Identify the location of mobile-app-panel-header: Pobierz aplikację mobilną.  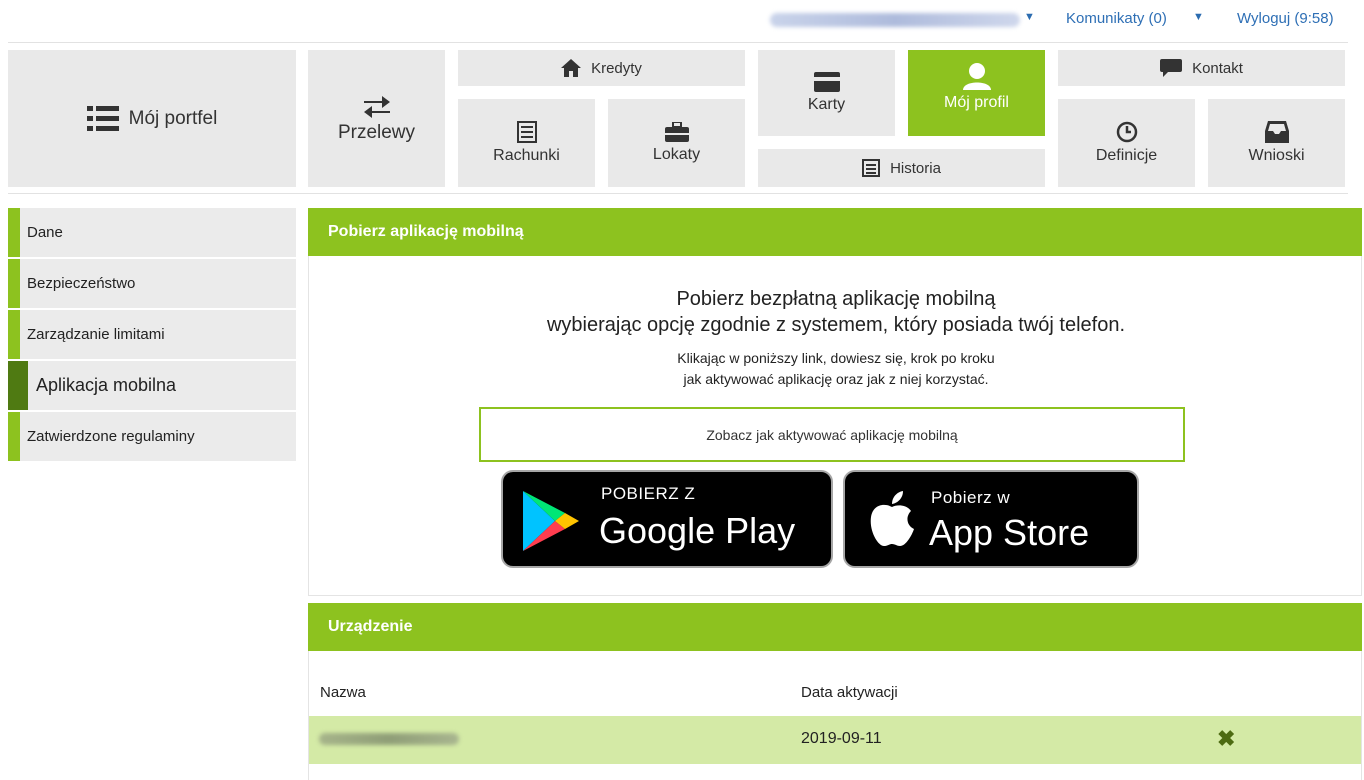
(835, 232).